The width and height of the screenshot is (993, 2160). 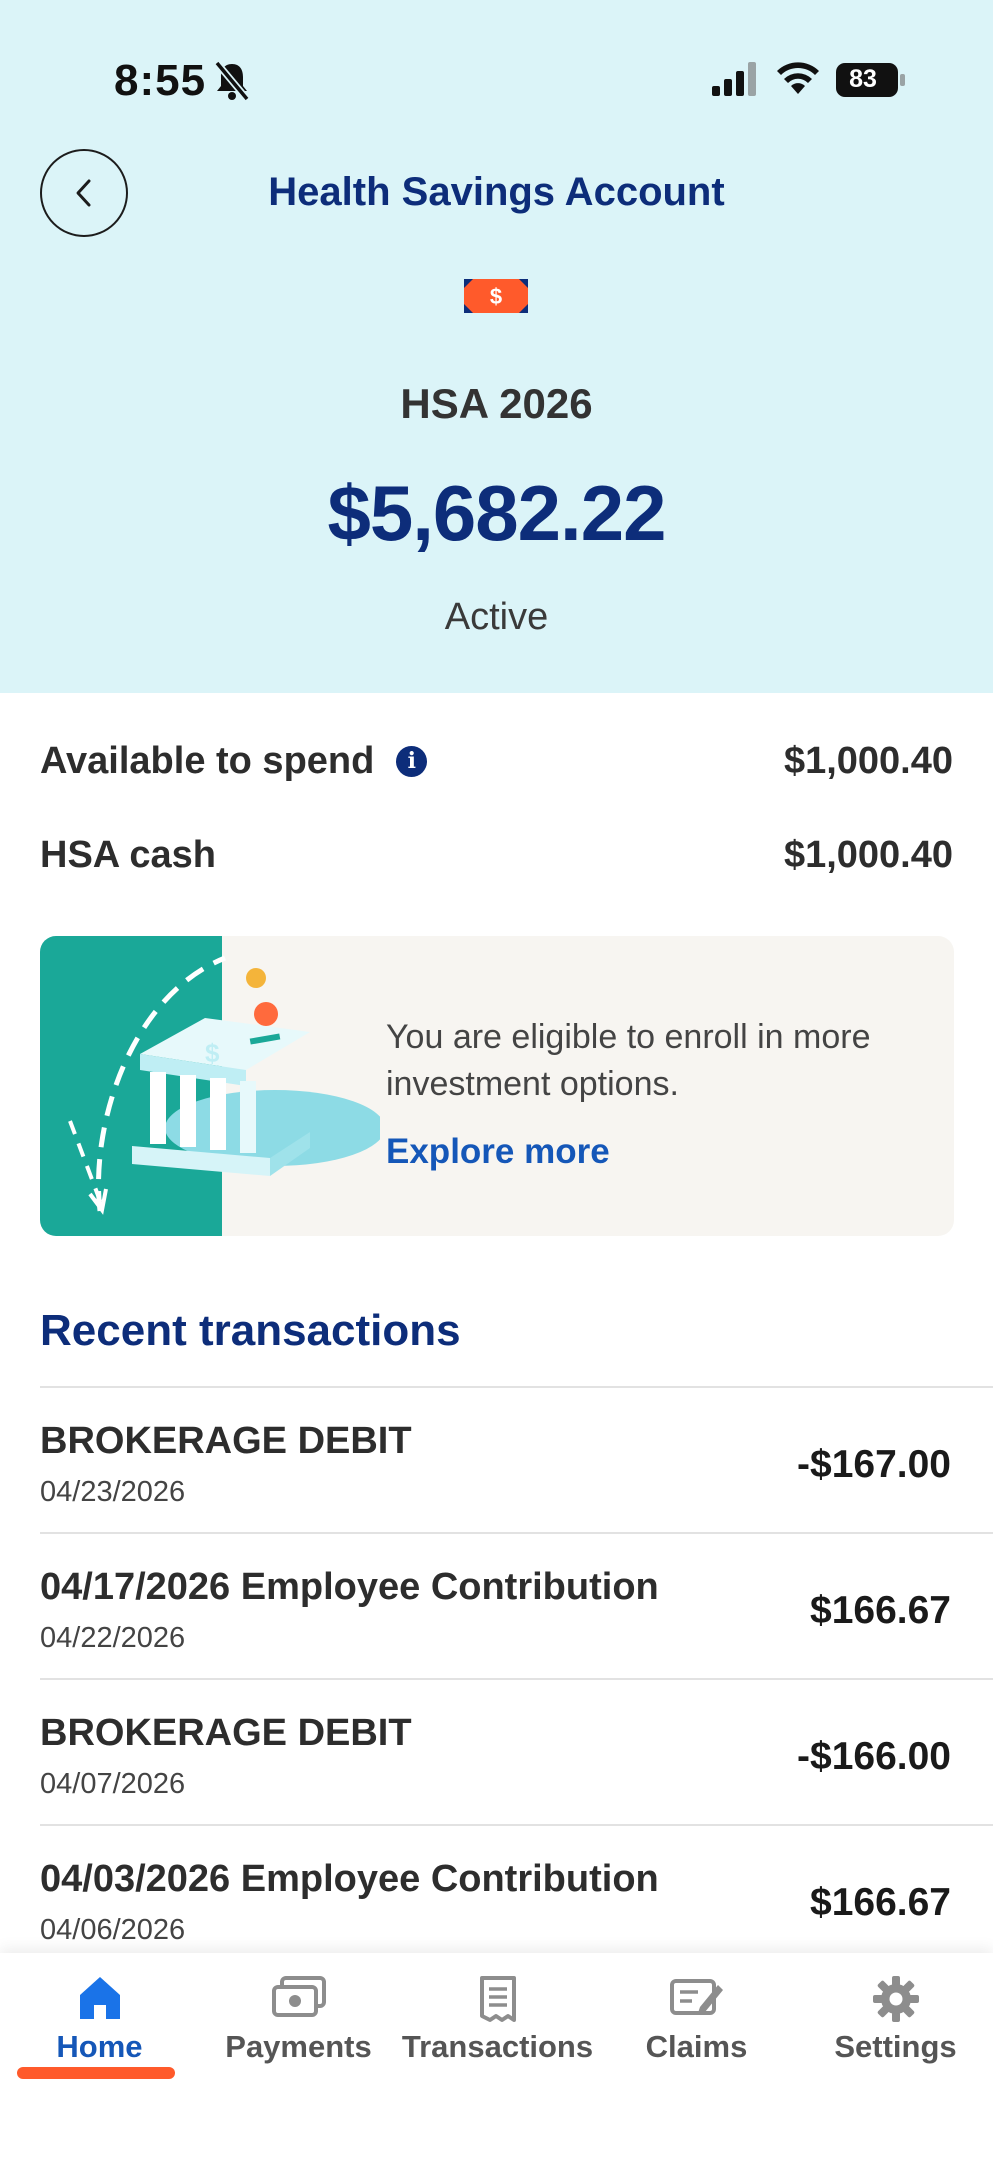 What do you see at coordinates (496, 403) in the screenshot?
I see `account-name: HSA 2026` at bounding box center [496, 403].